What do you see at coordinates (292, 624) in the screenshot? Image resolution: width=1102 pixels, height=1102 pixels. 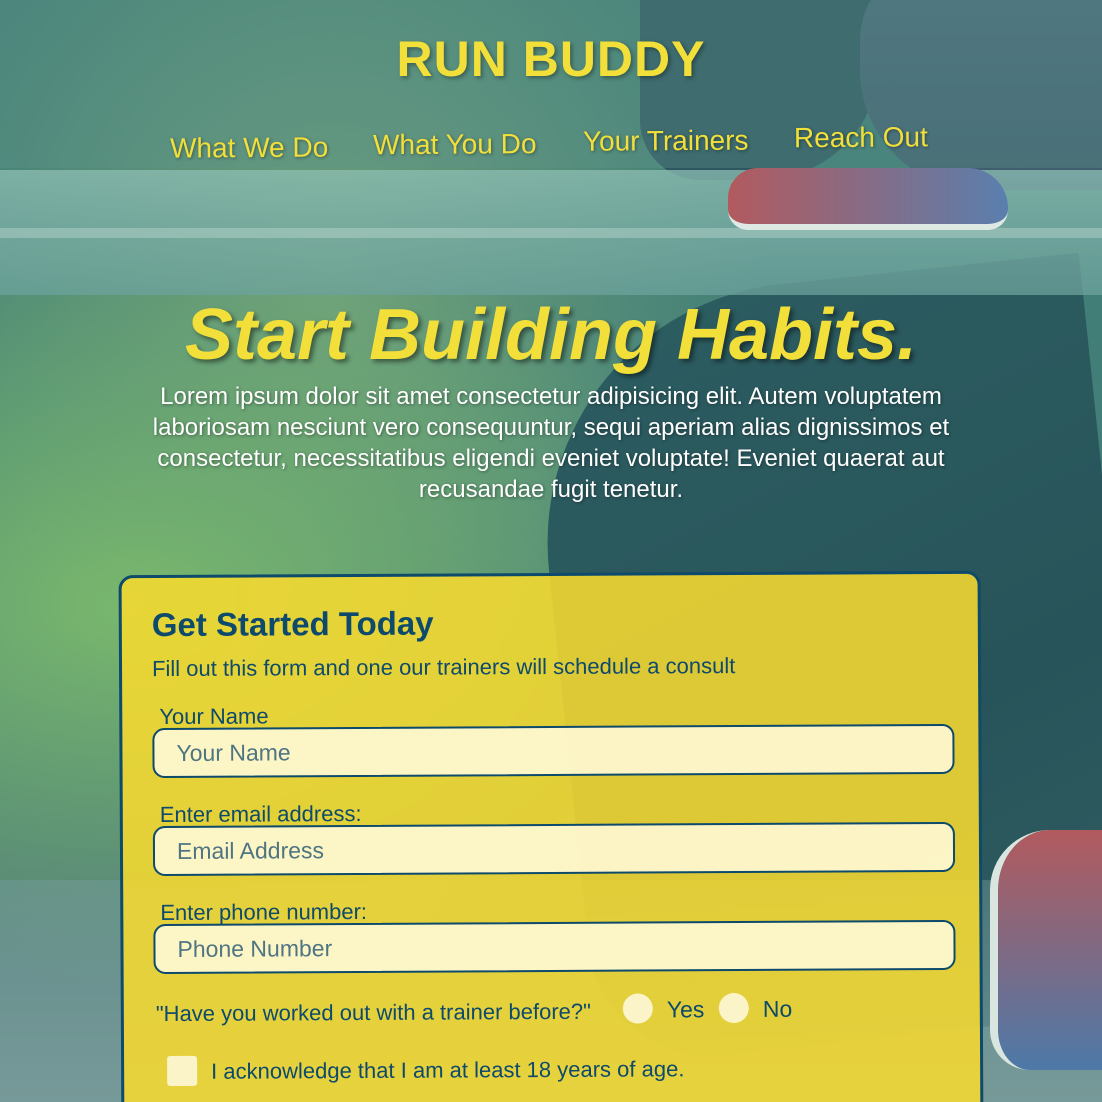 I see `form-title: Get Started Today` at bounding box center [292, 624].